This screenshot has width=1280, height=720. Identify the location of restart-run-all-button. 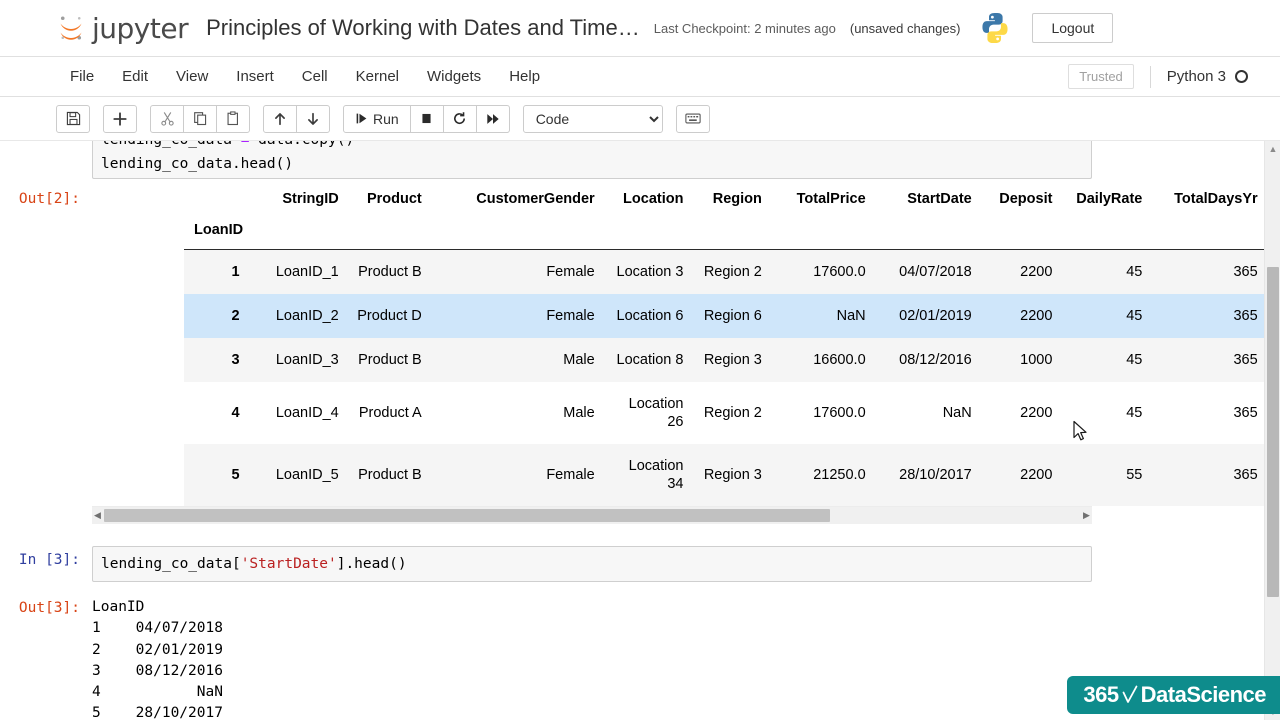
(492, 118).